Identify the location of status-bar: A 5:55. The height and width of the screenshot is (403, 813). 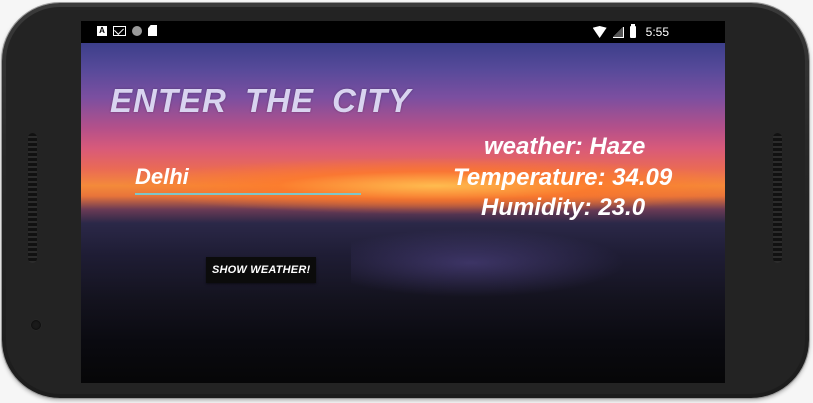
(403, 32).